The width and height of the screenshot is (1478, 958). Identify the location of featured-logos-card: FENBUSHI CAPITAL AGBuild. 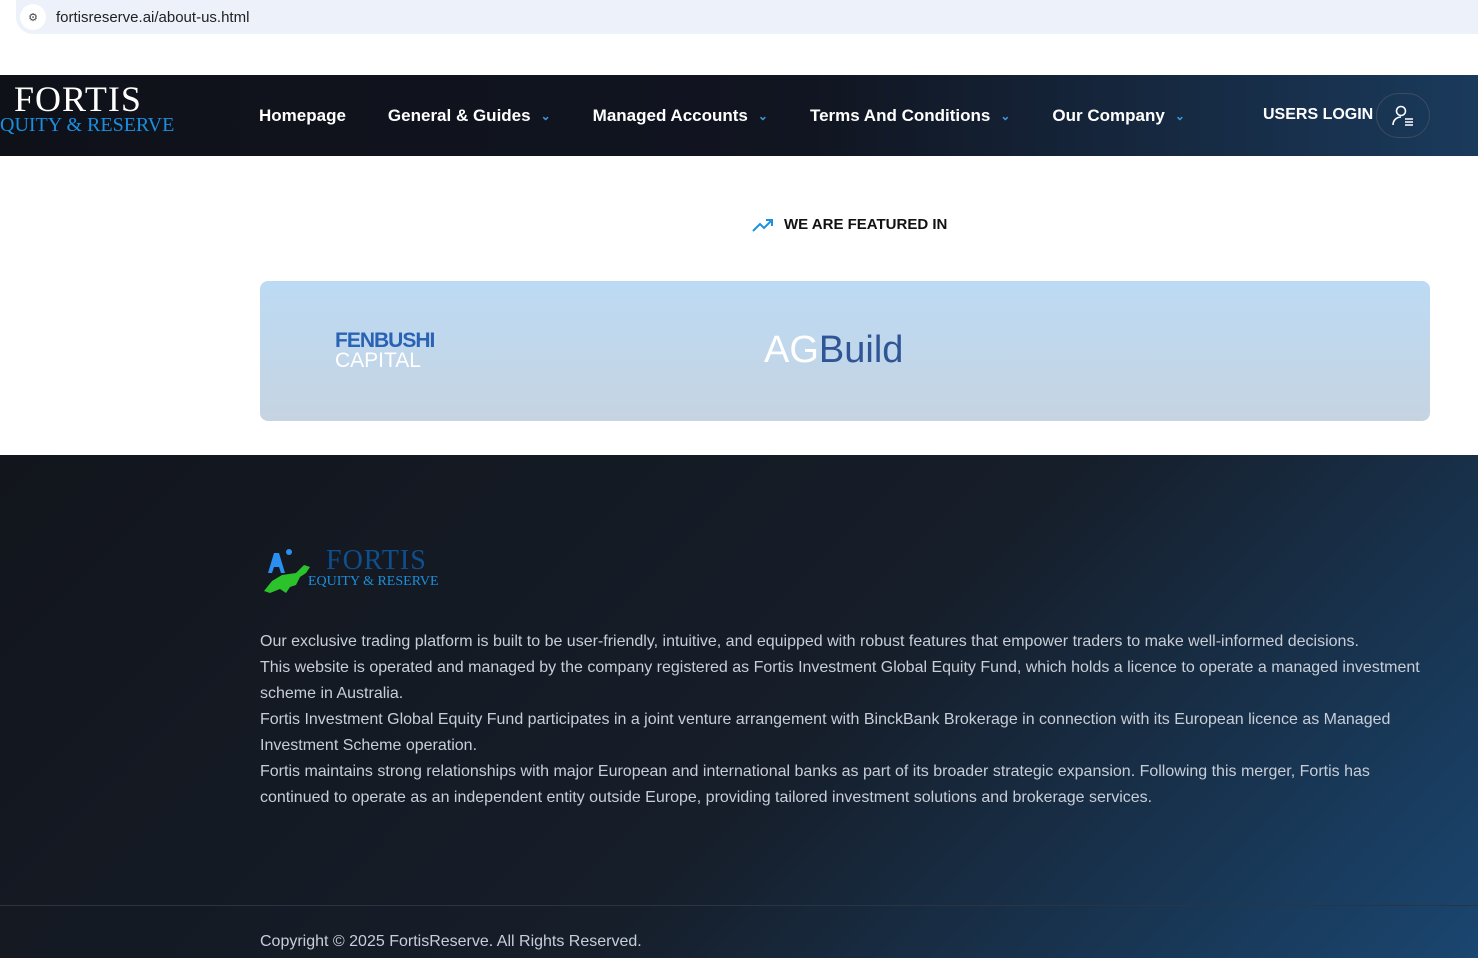
(845, 351).